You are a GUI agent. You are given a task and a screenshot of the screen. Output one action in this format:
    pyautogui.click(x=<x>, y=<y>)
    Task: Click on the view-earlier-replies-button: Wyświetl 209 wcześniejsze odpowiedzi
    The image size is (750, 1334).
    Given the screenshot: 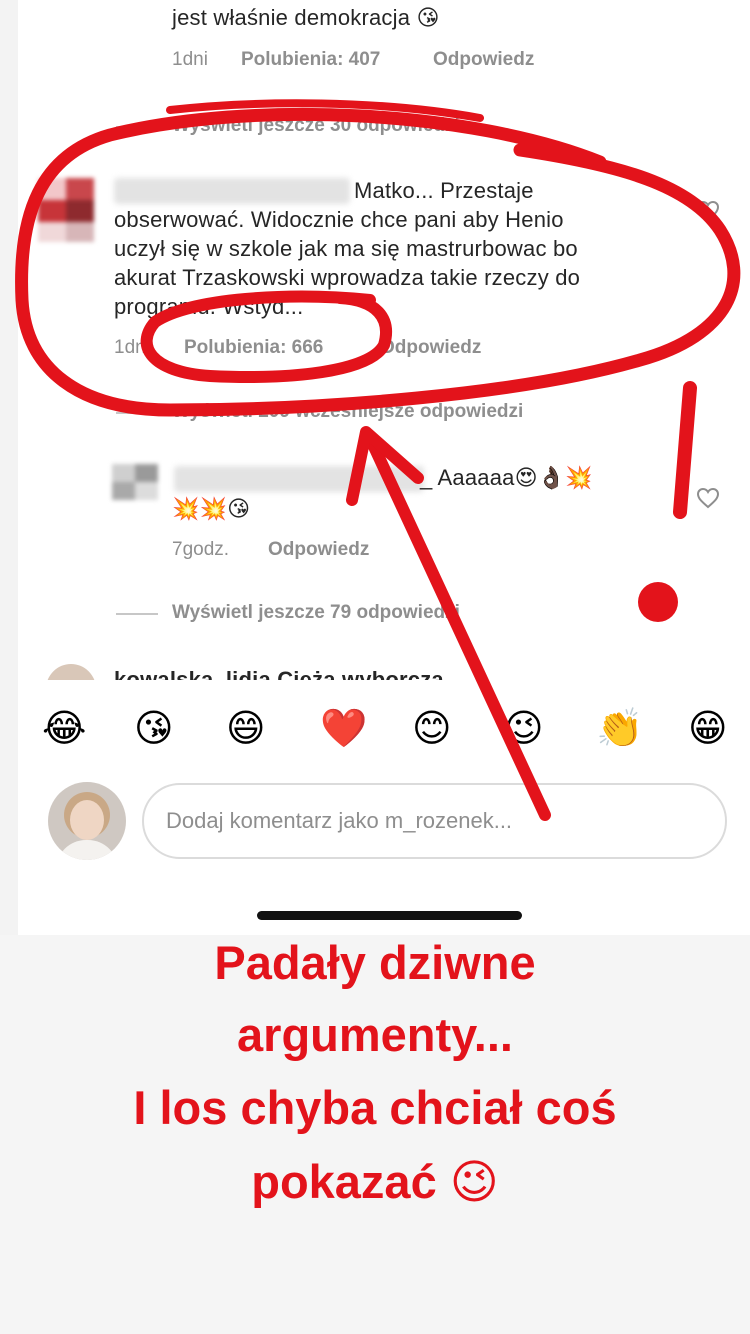 What is the action you would take?
    pyautogui.click(x=347, y=412)
    